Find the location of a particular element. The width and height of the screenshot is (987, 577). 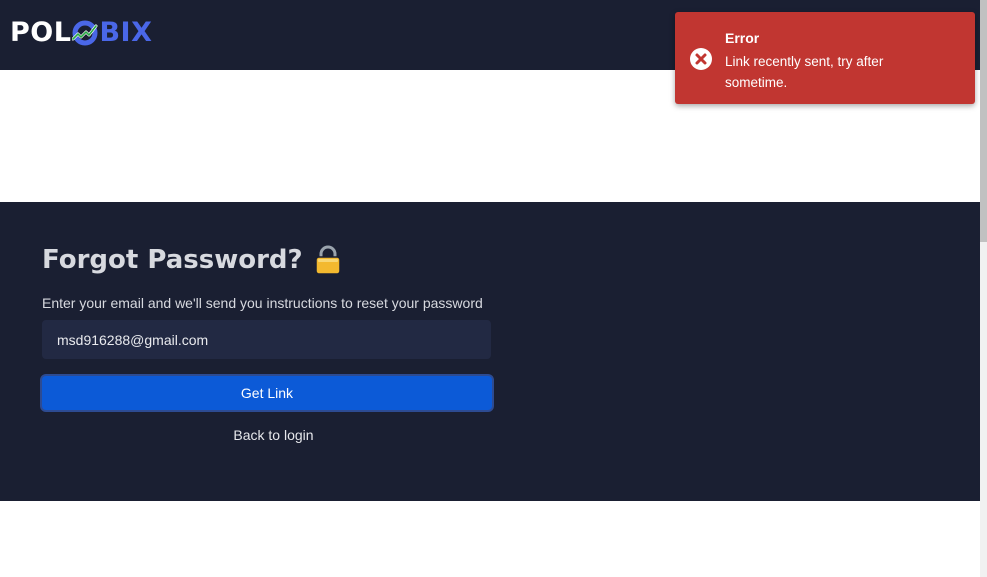

email-field-value: msd916288@gmail.com is located at coordinates (133, 339).